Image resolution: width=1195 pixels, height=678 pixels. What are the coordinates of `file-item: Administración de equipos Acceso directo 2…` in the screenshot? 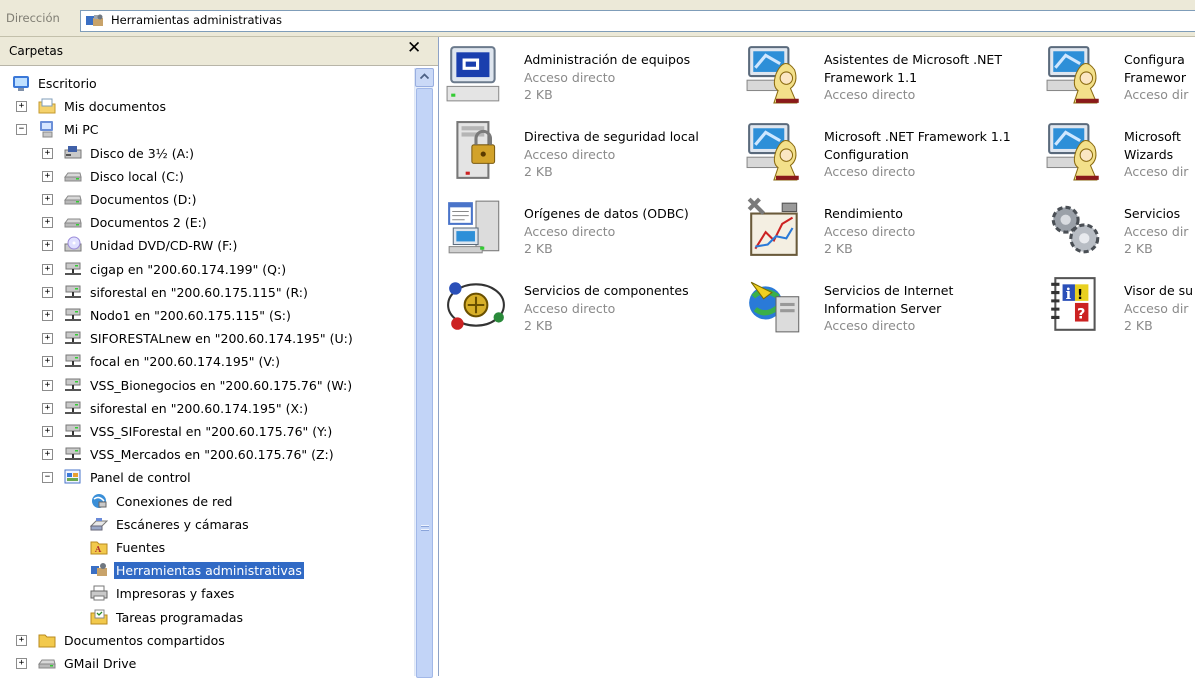 It's located at (593, 73).